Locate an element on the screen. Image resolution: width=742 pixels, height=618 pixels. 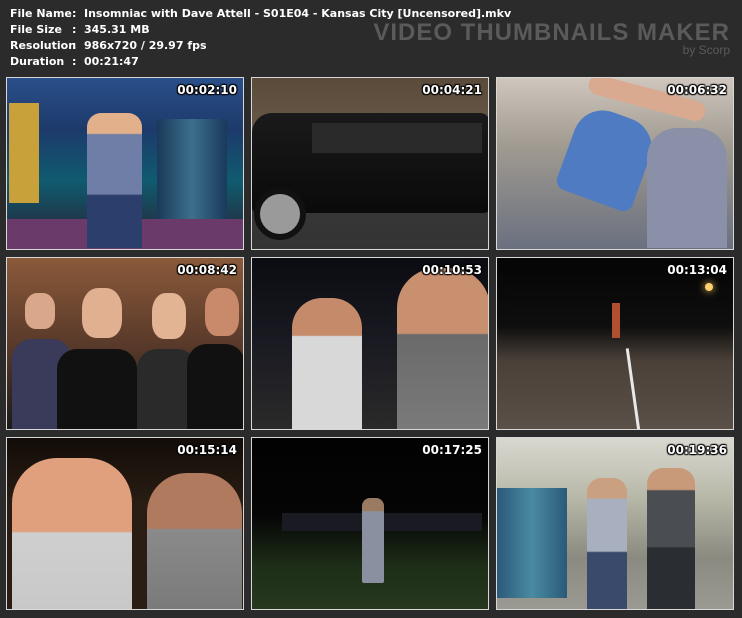
thumbnail-4: 00:08:42 is located at coordinates (125, 343).